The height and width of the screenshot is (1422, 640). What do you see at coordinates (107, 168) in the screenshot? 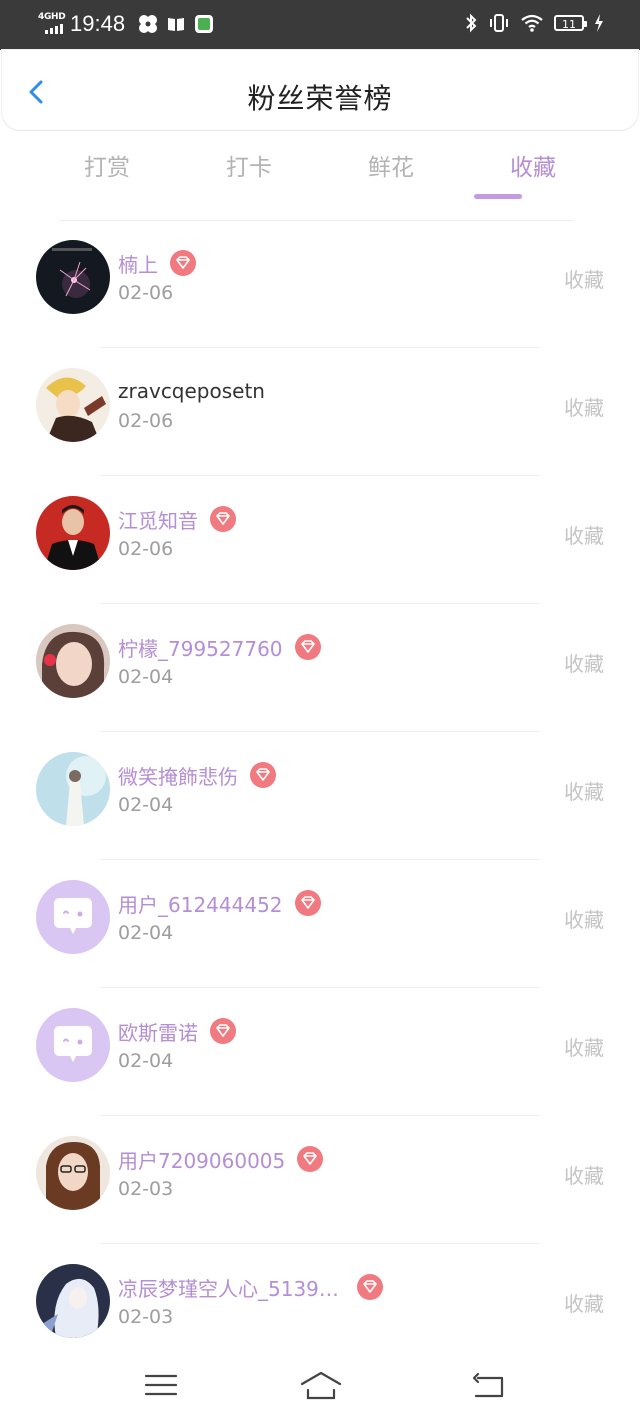
I see `tab-reward: 打赏` at bounding box center [107, 168].